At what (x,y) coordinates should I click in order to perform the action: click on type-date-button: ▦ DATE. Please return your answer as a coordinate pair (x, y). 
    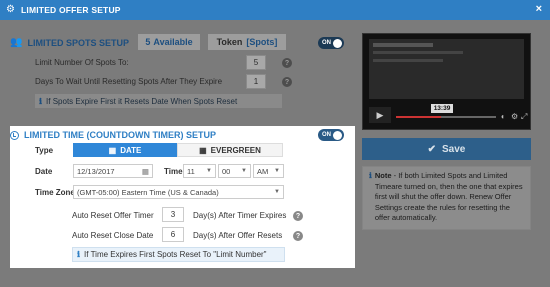
    Looking at the image, I should click on (125, 150).